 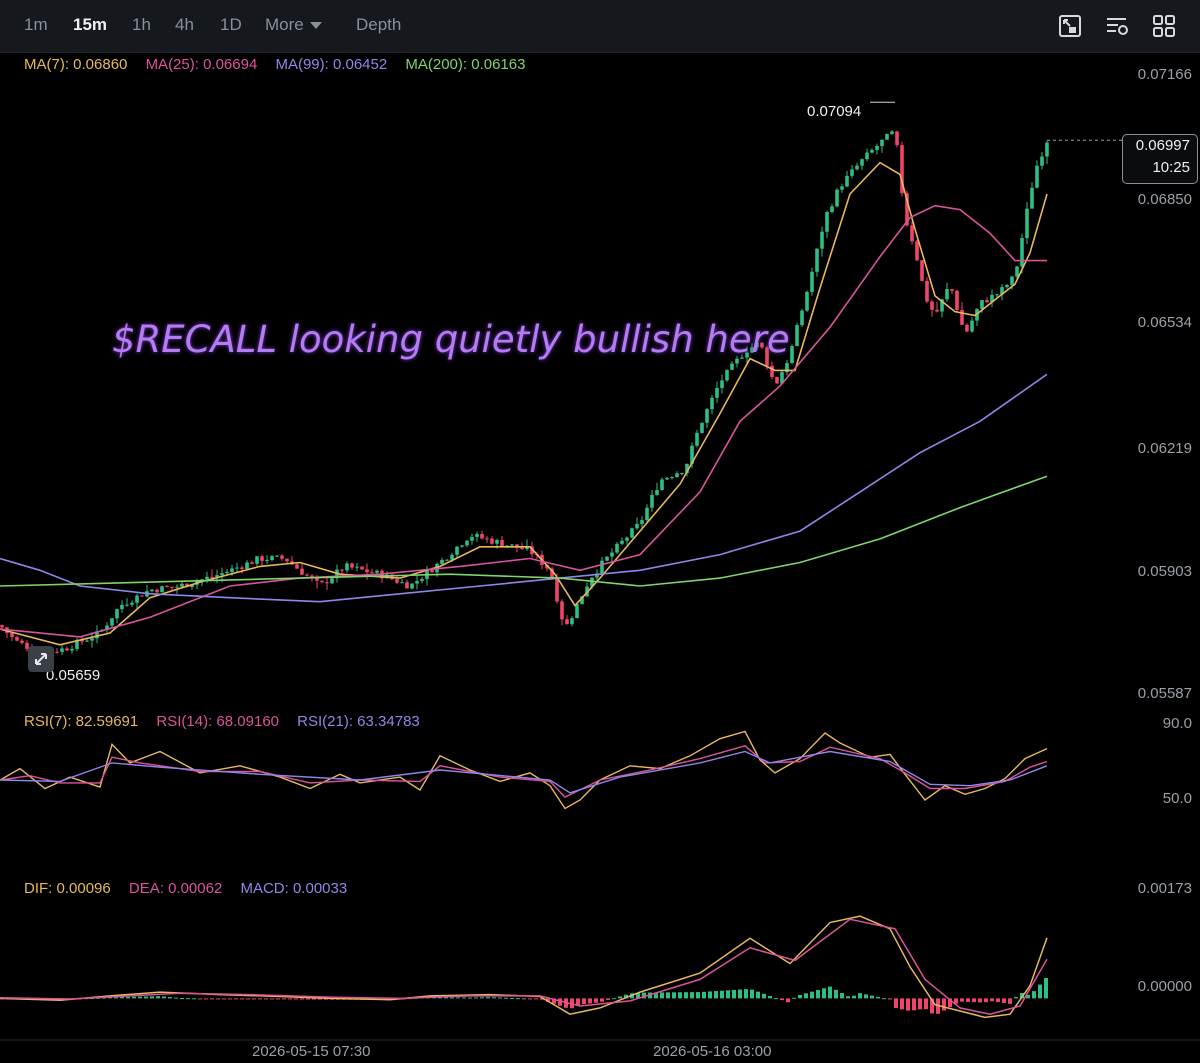 I want to click on last-price-box: 0.06997 10:25, so click(x=1160, y=159).